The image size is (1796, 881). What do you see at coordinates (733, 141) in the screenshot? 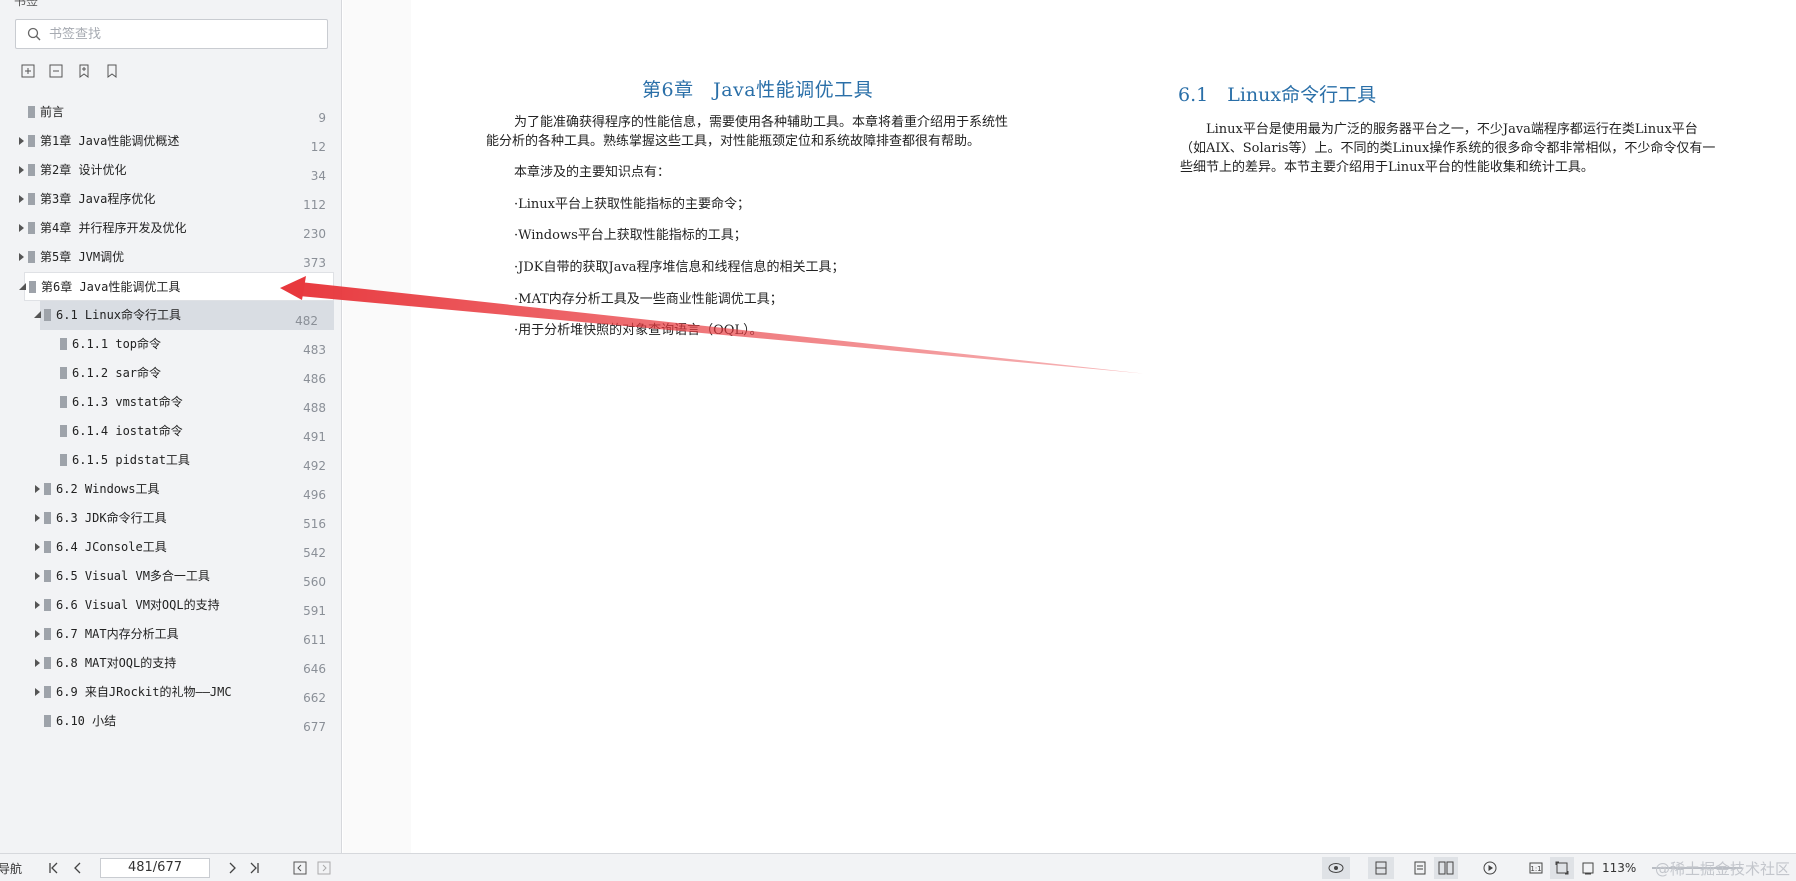
I see `chapter-intro-line-2: 能分析的各种工具。熟练掌握这些工具，对性能瓶颈定位和系统故障排查都很有帮助。` at bounding box center [733, 141].